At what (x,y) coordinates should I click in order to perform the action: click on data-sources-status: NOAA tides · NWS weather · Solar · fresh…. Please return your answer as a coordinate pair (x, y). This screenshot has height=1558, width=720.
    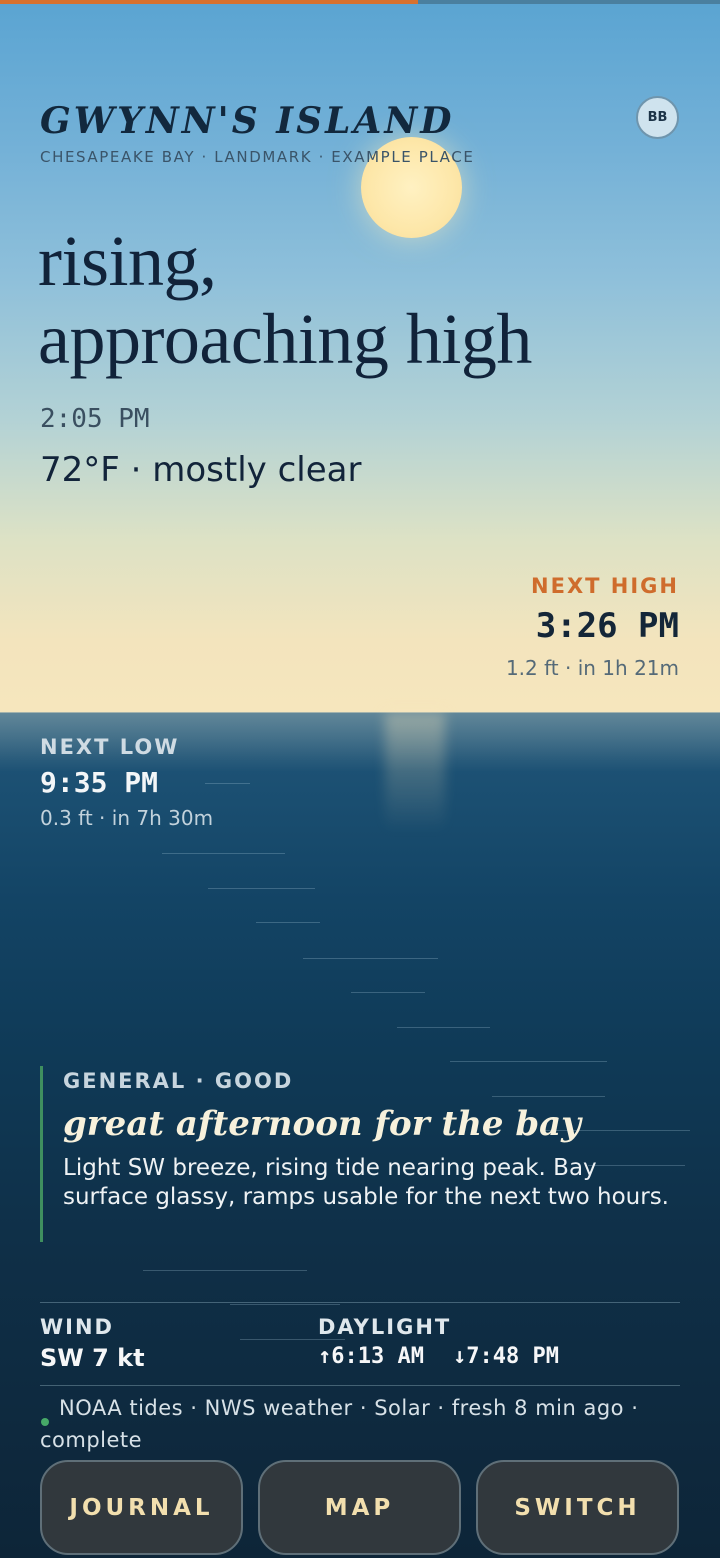
    Looking at the image, I should click on (339, 1424).